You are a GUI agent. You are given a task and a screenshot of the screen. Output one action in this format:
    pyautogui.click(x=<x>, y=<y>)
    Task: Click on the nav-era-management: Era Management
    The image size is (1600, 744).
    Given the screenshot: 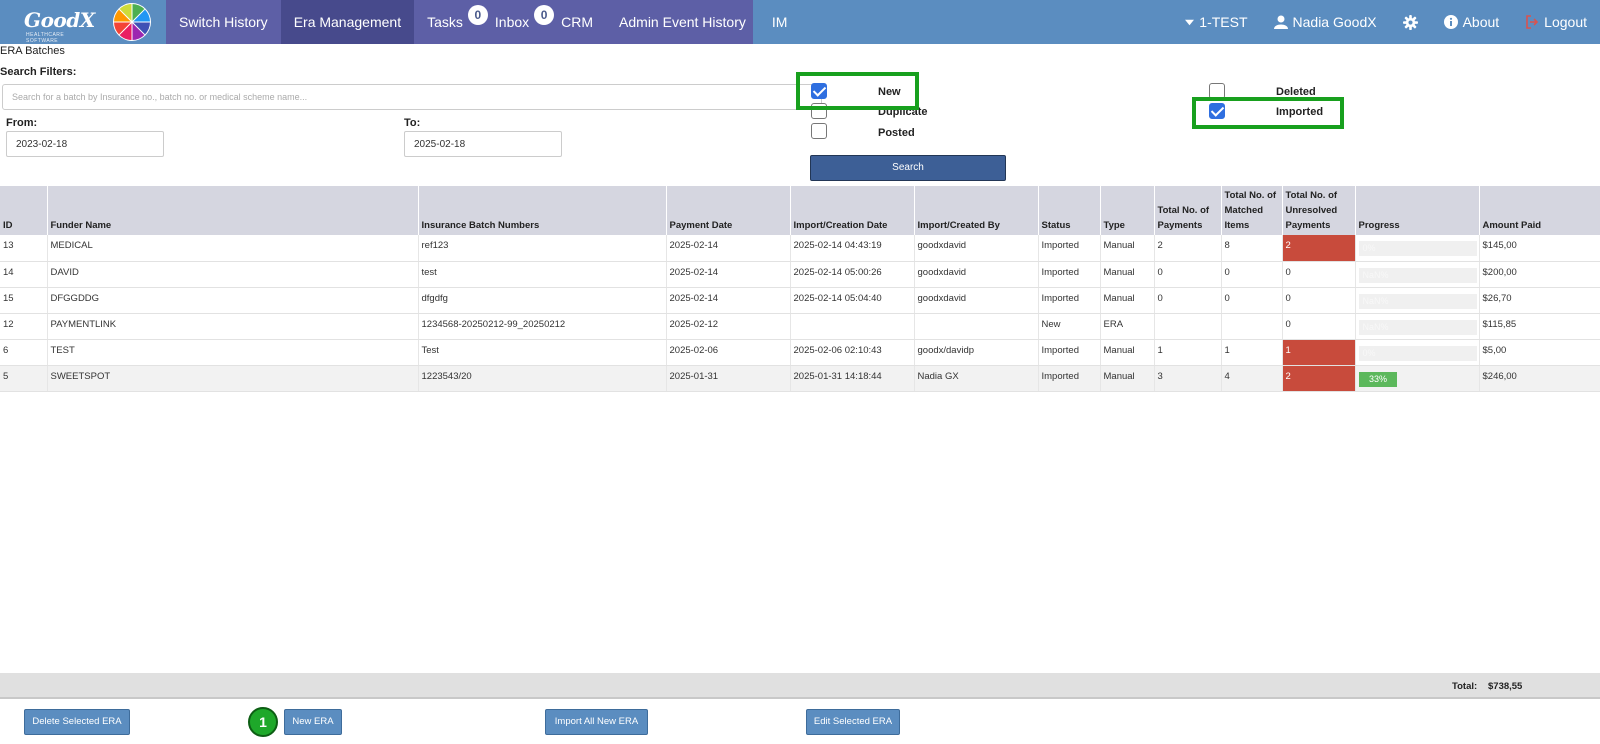 What is the action you would take?
    pyautogui.click(x=347, y=22)
    